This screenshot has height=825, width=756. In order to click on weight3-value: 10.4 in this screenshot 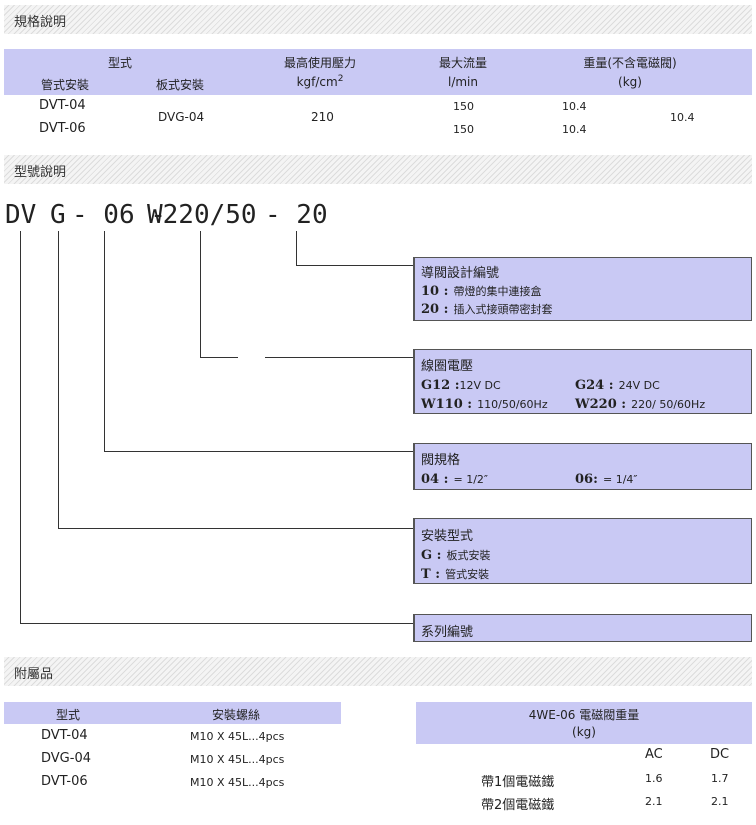, I will do `click(682, 117)`.